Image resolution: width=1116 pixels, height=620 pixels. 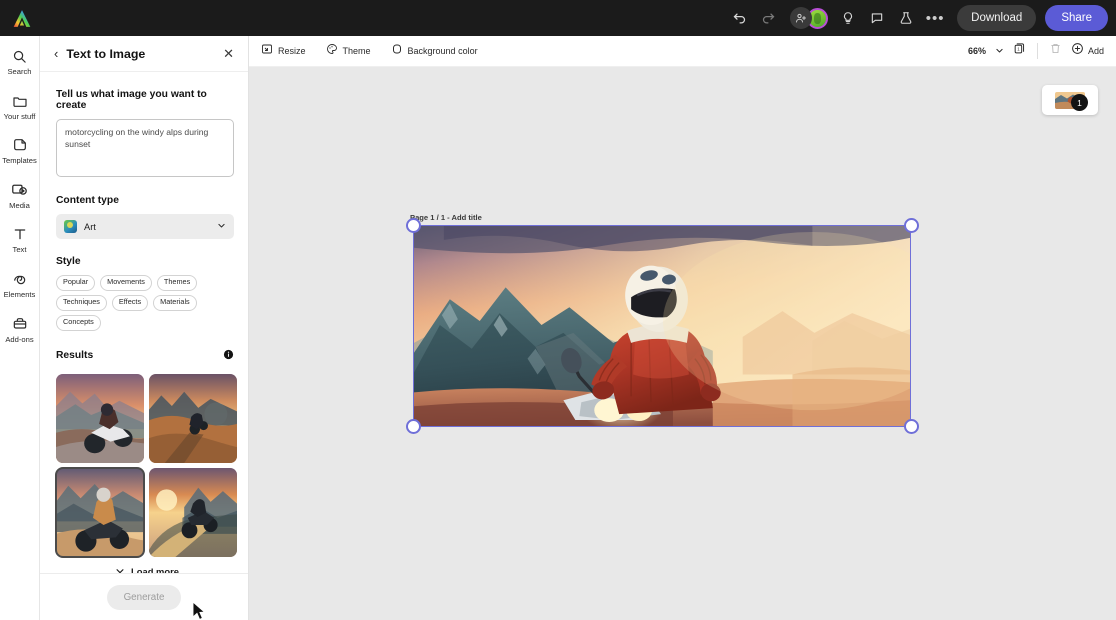 What do you see at coordinates (768, 18) in the screenshot?
I see `redo-icon` at bounding box center [768, 18].